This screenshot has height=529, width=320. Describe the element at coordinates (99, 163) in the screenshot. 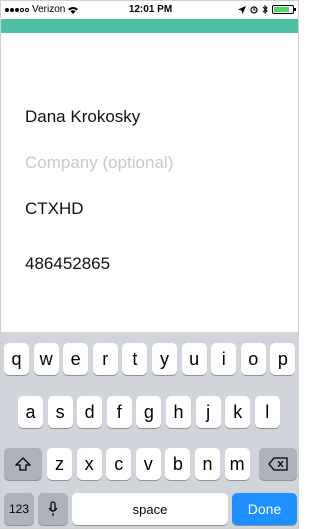

I see `company-field: Company (optional)` at that location.